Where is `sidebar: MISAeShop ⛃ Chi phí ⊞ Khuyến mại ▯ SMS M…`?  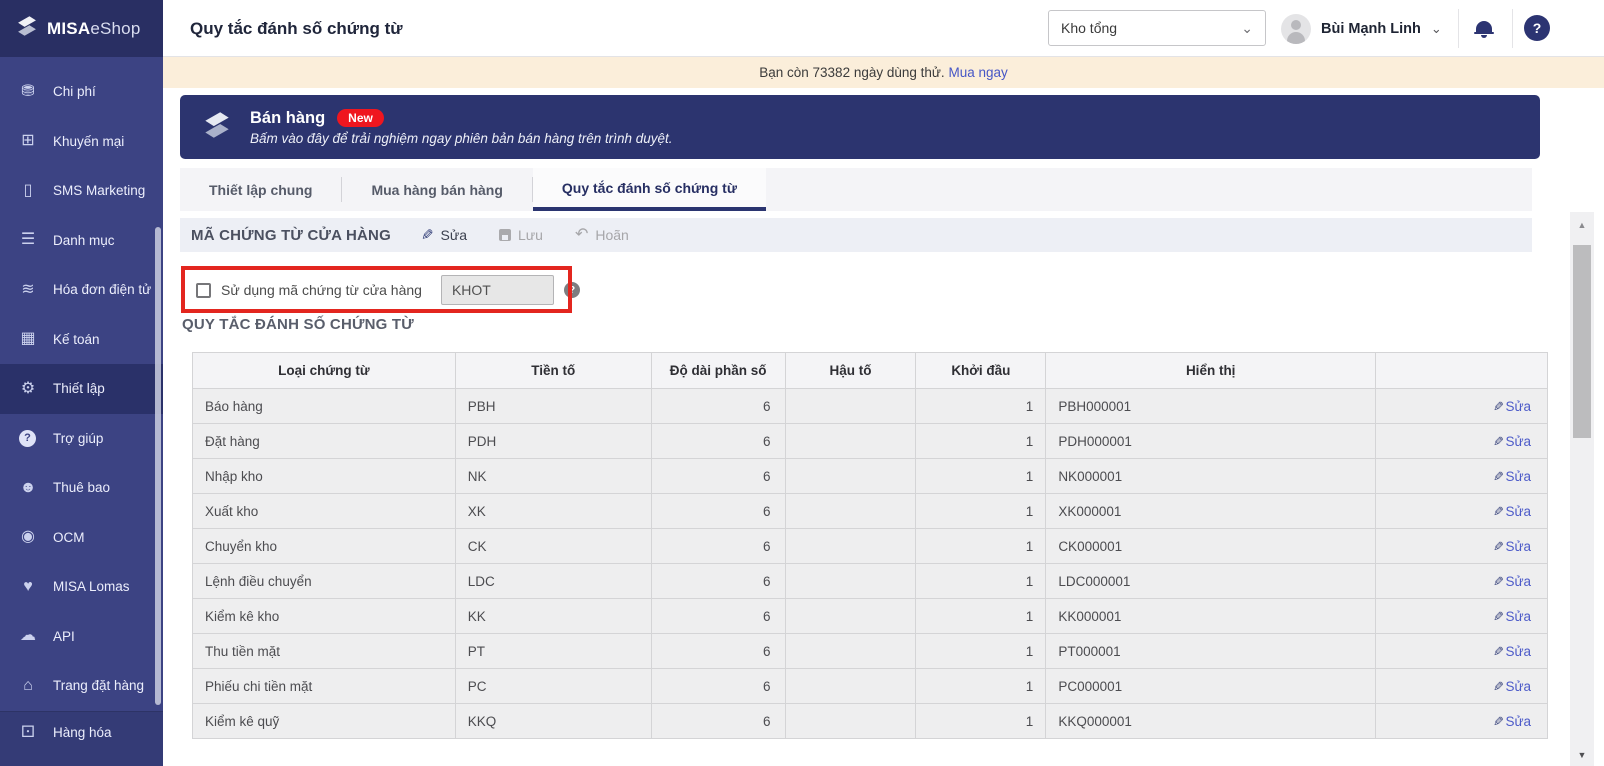
sidebar: MISAeShop ⛃ Chi phí ⊞ Khuyến mại ▯ SMS M… is located at coordinates (81, 383).